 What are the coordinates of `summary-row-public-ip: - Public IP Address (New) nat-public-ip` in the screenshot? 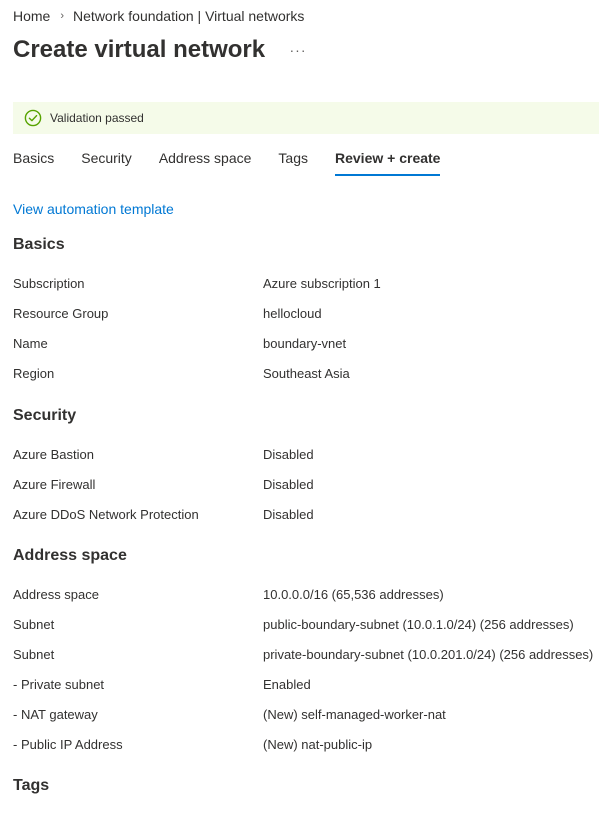 It's located at (306, 747).